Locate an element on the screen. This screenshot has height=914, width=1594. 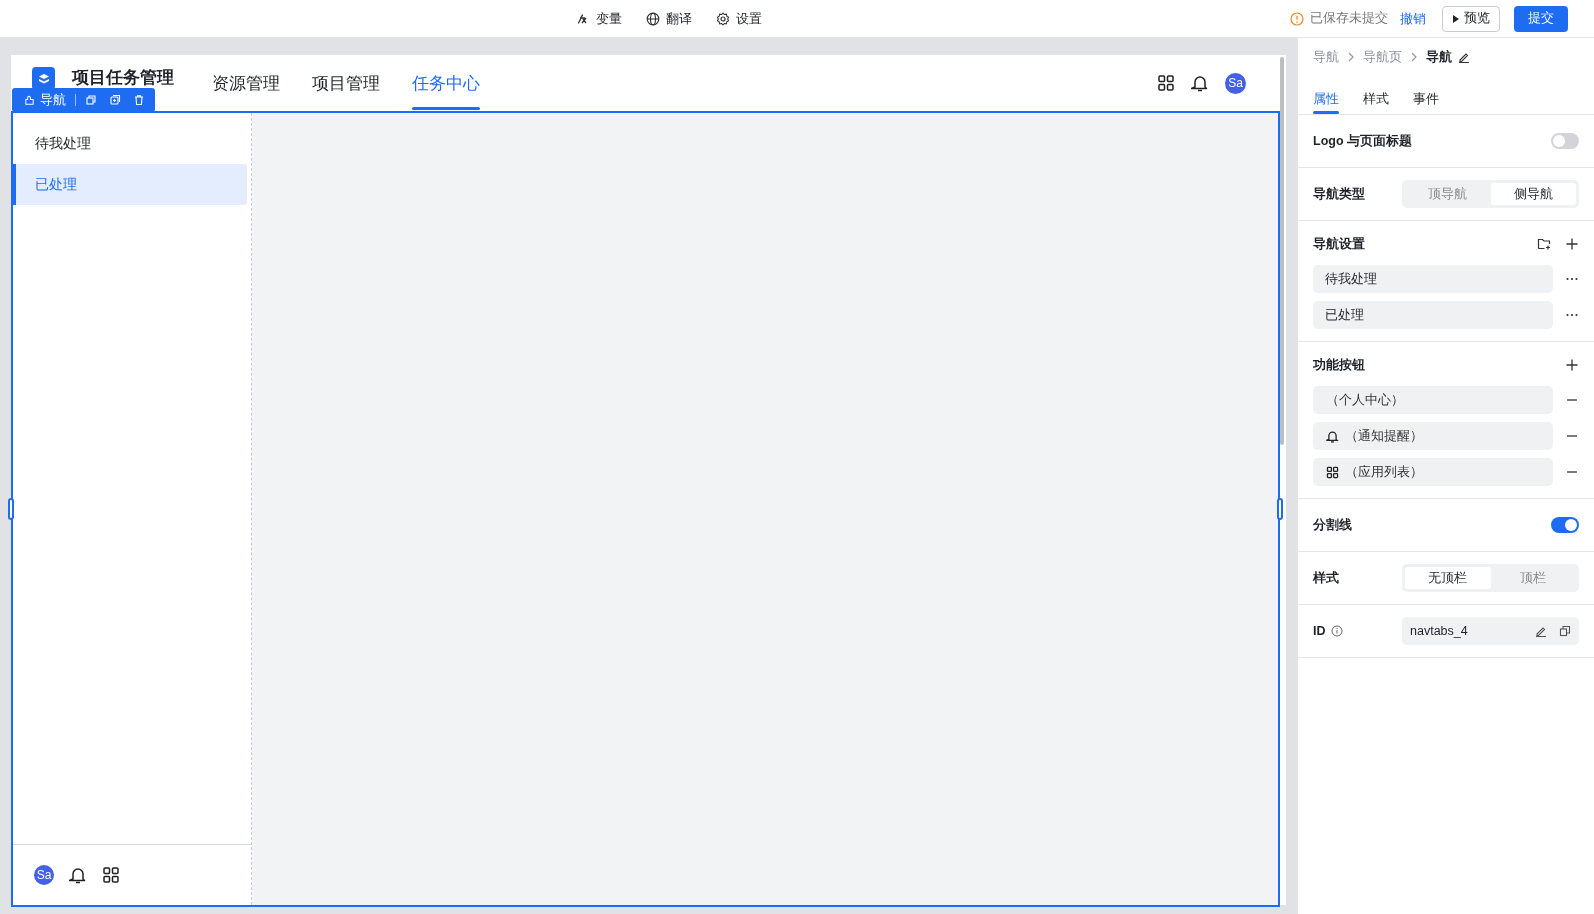
function-button-item: （个人中心） is located at coordinates (1433, 400).